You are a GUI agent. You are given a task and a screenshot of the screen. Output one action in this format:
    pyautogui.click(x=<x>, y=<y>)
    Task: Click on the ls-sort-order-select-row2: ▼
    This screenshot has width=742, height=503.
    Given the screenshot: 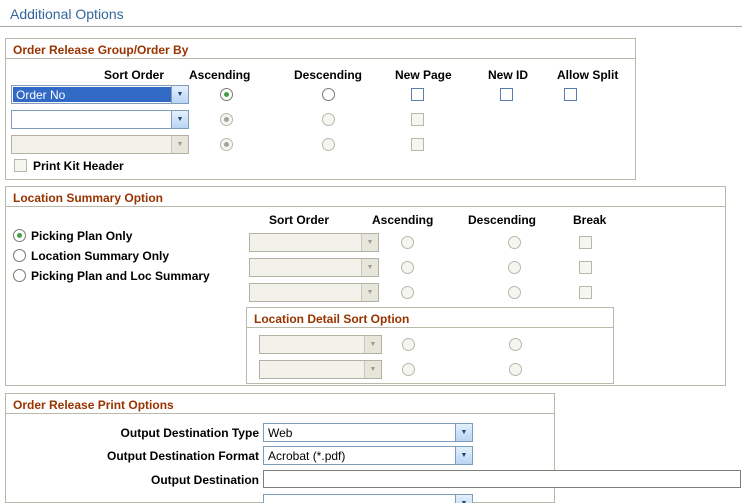 What is the action you would take?
    pyautogui.click(x=314, y=267)
    